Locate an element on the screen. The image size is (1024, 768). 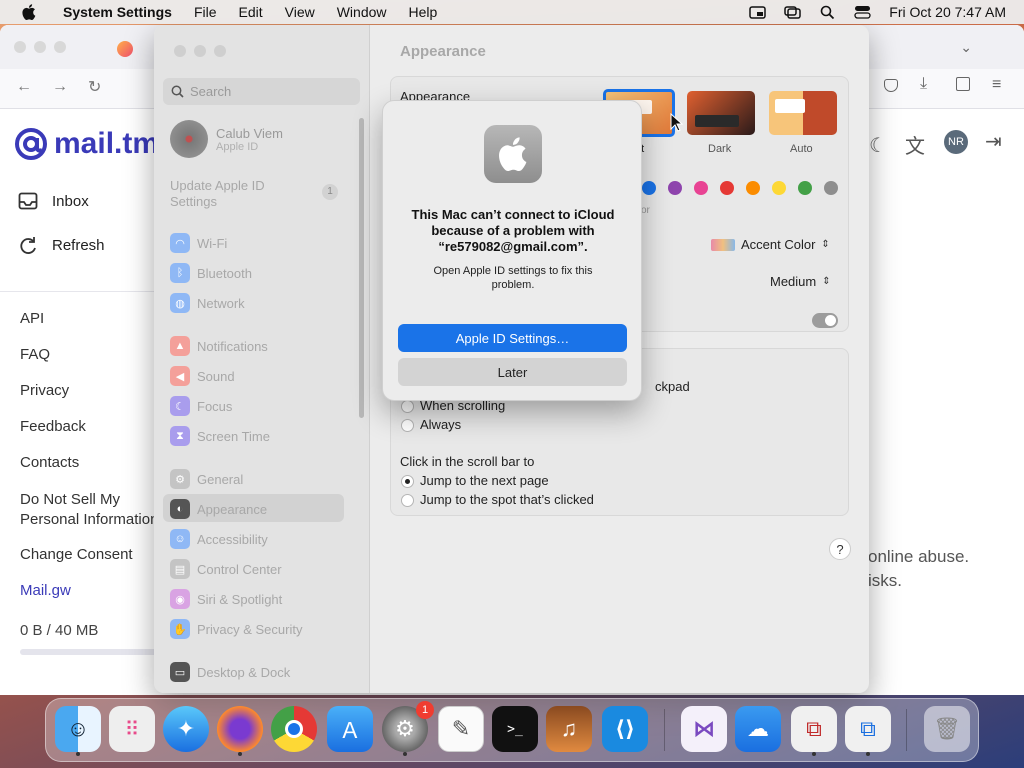
apple-menu-icon is located at coordinates (29, 12).